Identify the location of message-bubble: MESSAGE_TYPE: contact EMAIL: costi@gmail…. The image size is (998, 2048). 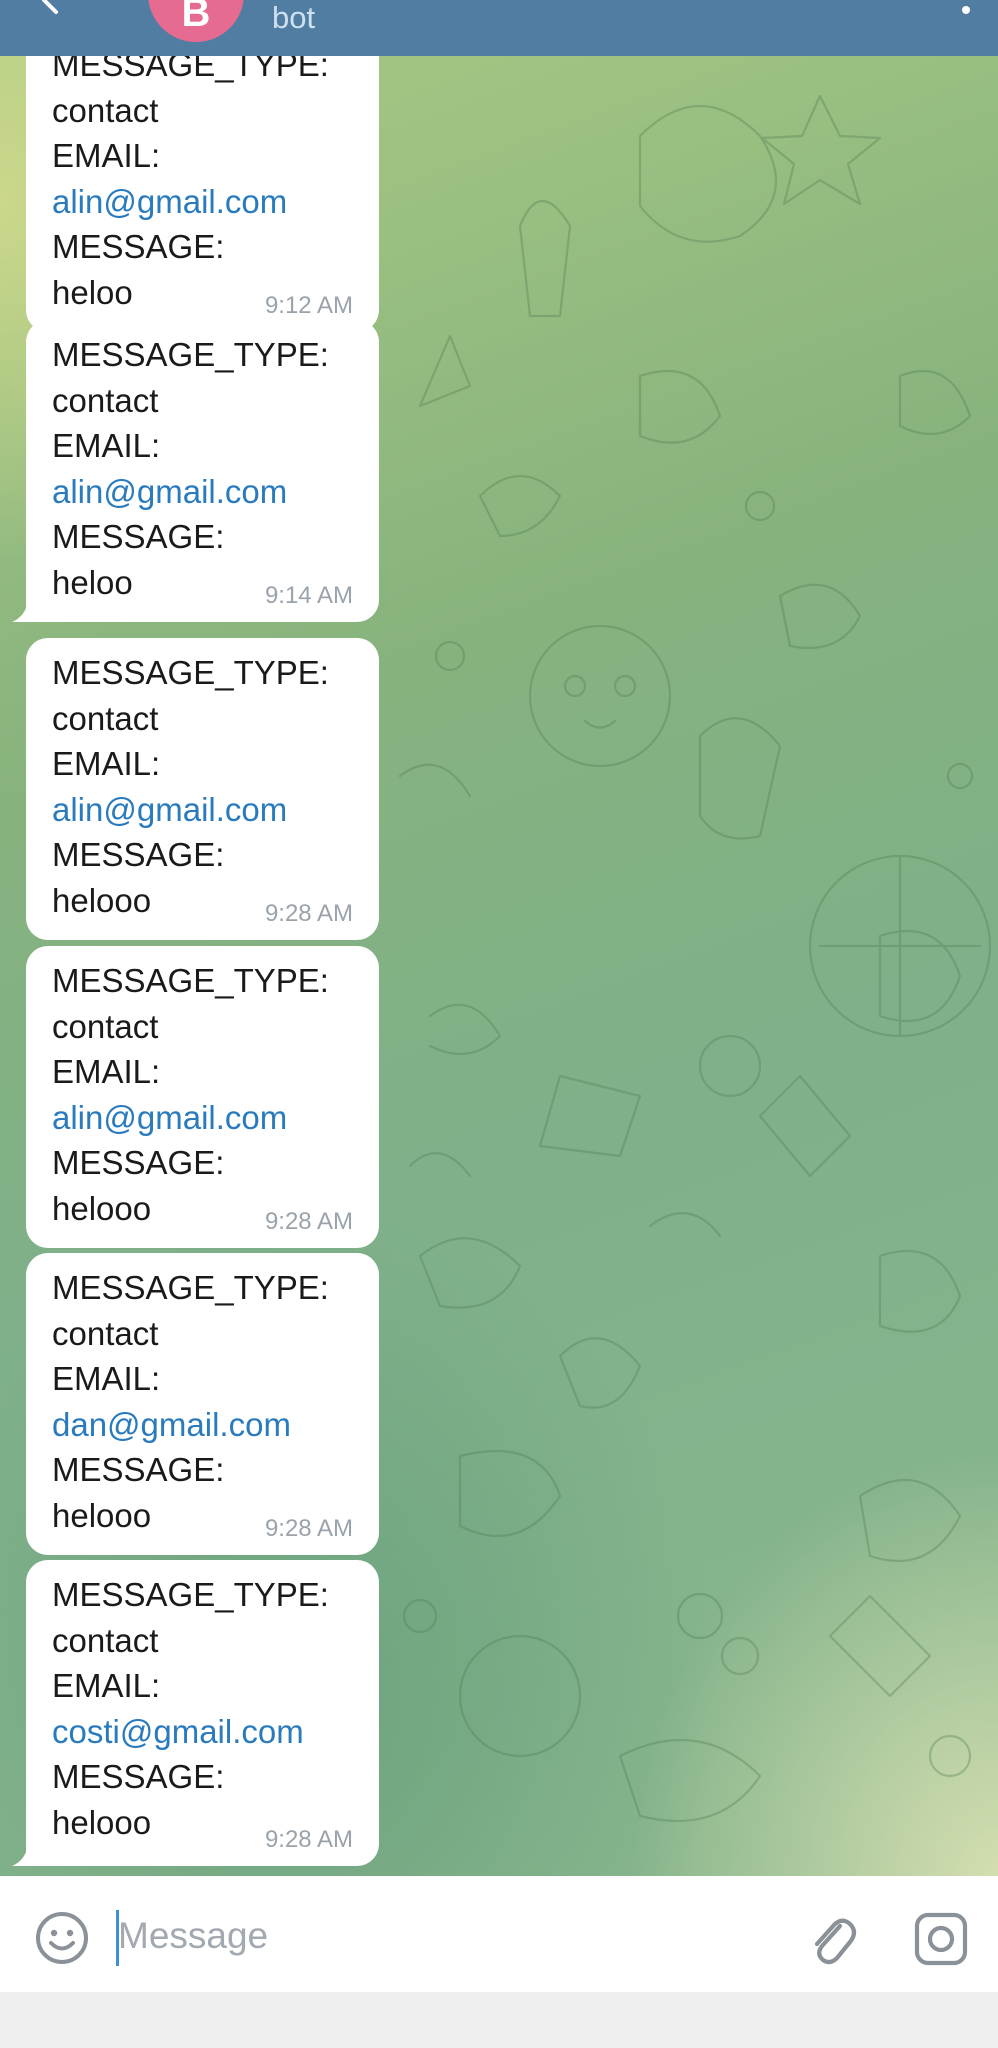
(195, 1713).